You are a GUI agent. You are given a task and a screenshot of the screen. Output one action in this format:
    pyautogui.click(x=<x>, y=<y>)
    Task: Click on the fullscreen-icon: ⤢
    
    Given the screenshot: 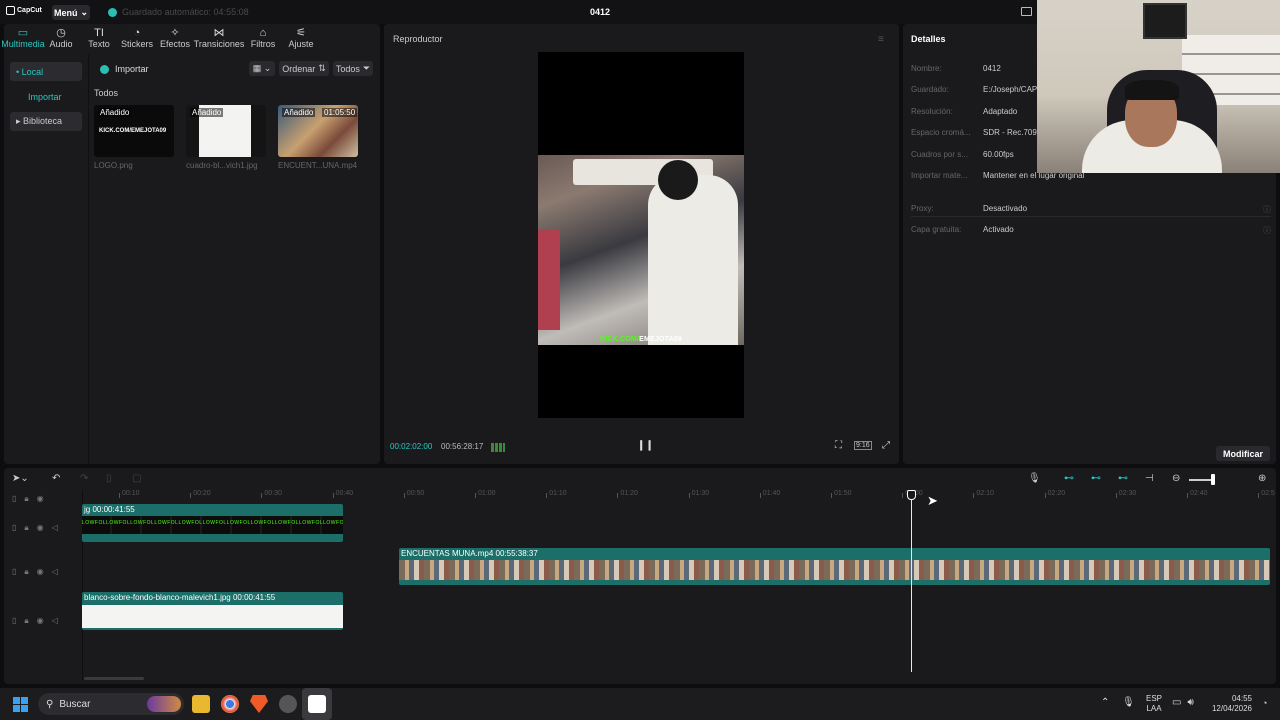 What is the action you would take?
    pyautogui.click(x=886, y=445)
    